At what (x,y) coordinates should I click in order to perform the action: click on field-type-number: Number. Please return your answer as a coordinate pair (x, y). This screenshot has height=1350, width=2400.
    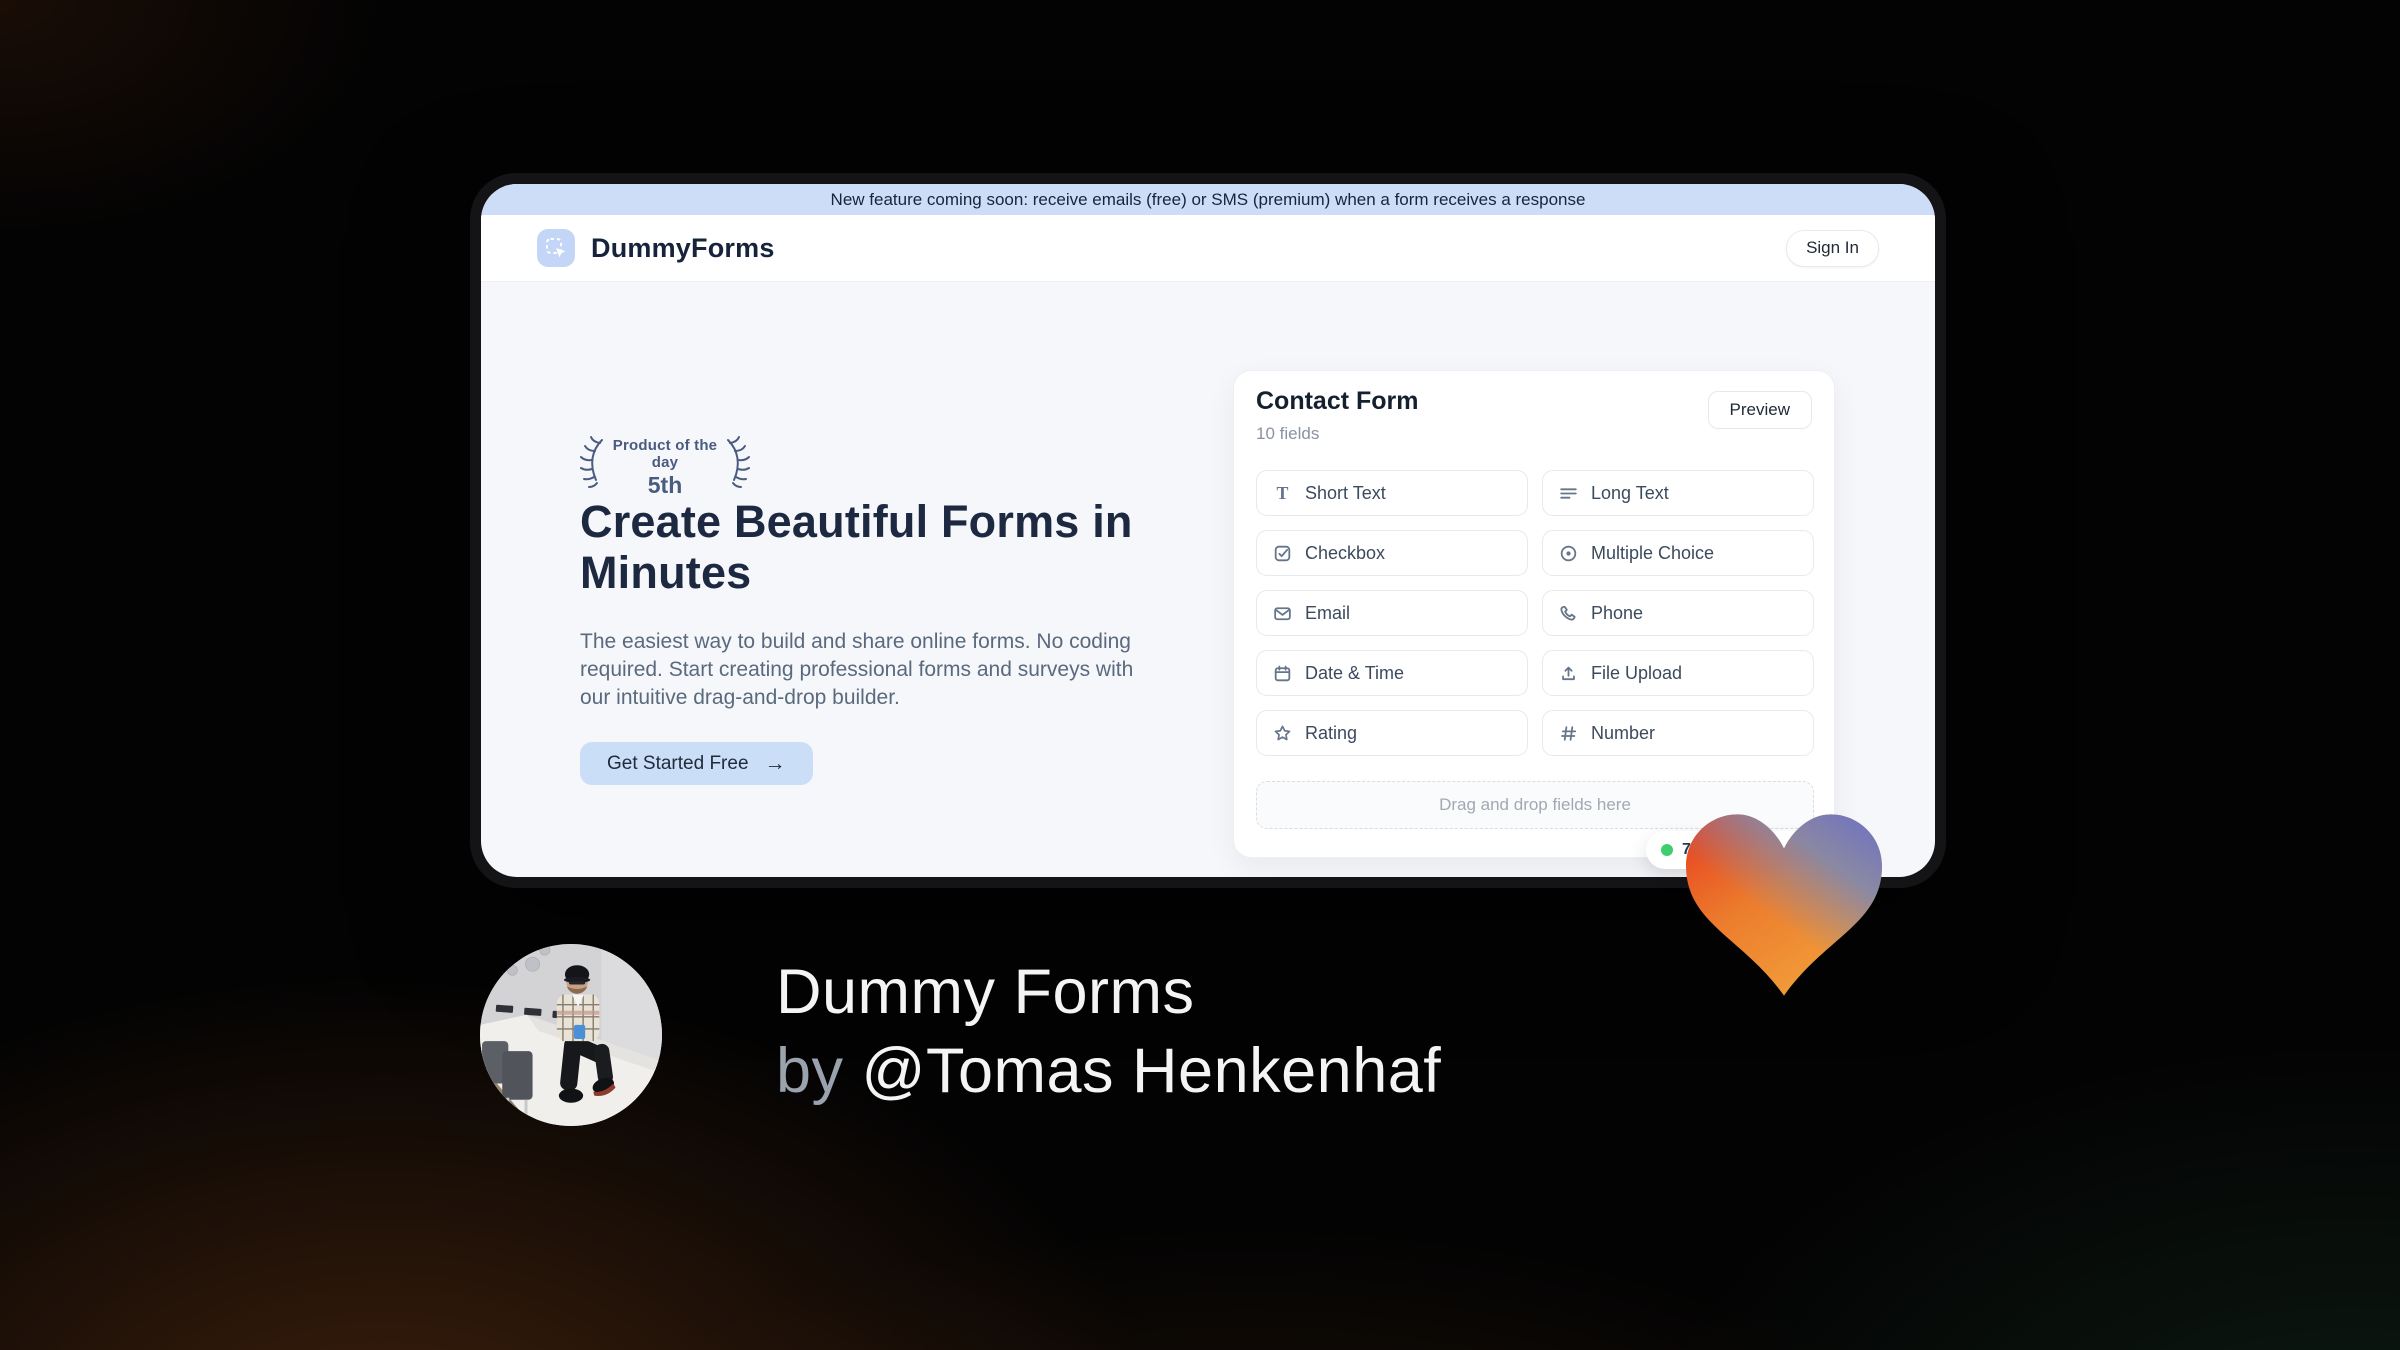
    Looking at the image, I should click on (1678, 733).